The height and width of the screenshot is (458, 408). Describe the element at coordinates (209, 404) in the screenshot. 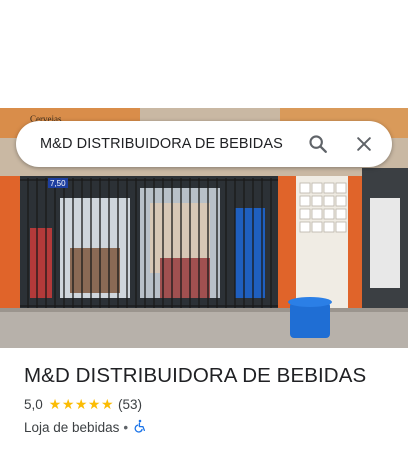

I see `rating-row: 5,0 ★★★★★ (53)` at that location.